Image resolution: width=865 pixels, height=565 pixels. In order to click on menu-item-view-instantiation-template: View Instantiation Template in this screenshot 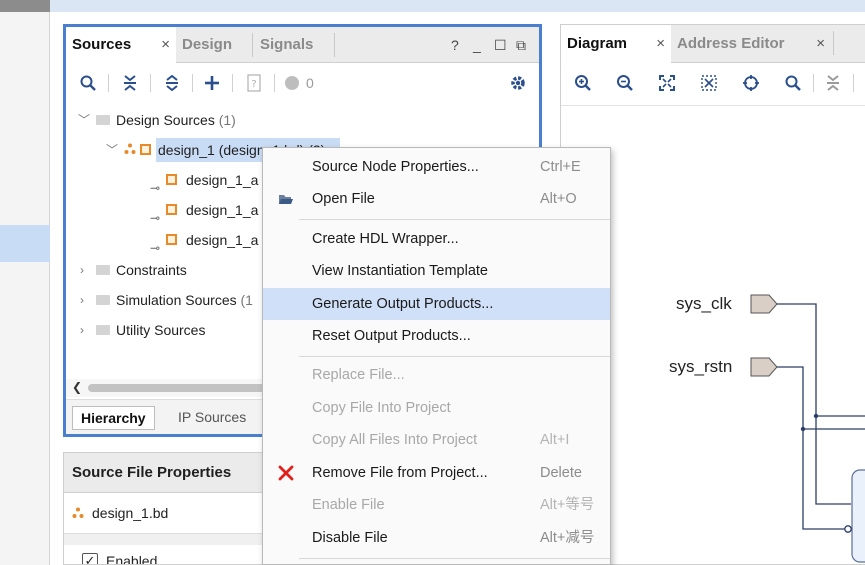, I will do `click(436, 271)`.